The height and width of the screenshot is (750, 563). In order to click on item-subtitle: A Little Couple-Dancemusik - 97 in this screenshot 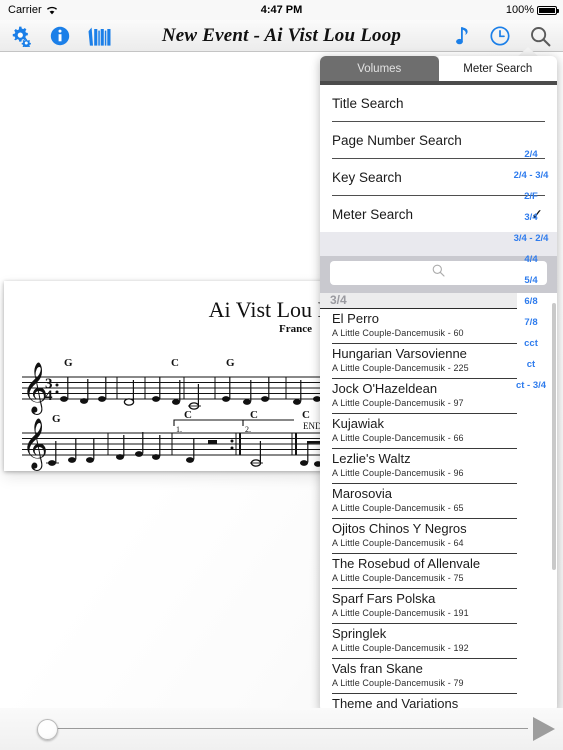, I will do `click(398, 403)`.